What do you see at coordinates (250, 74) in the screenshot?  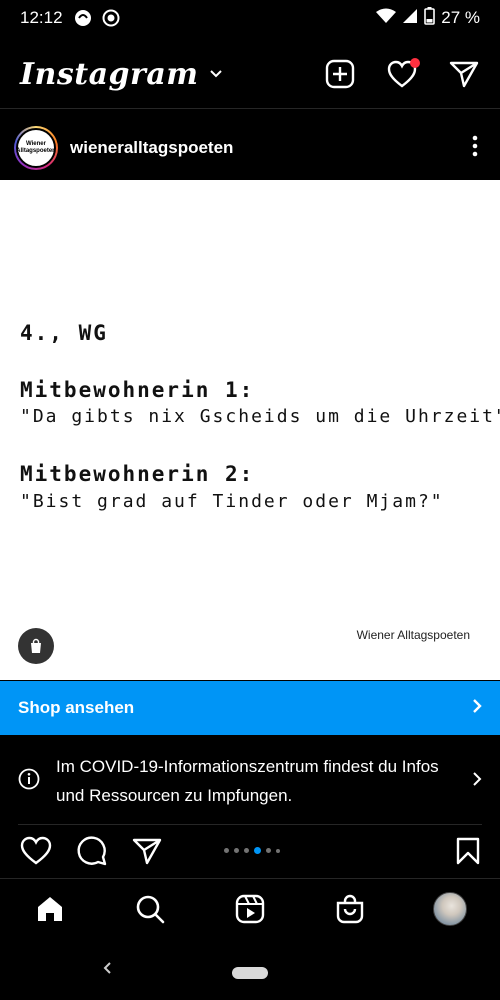 I see `app-header: Instagram` at bounding box center [250, 74].